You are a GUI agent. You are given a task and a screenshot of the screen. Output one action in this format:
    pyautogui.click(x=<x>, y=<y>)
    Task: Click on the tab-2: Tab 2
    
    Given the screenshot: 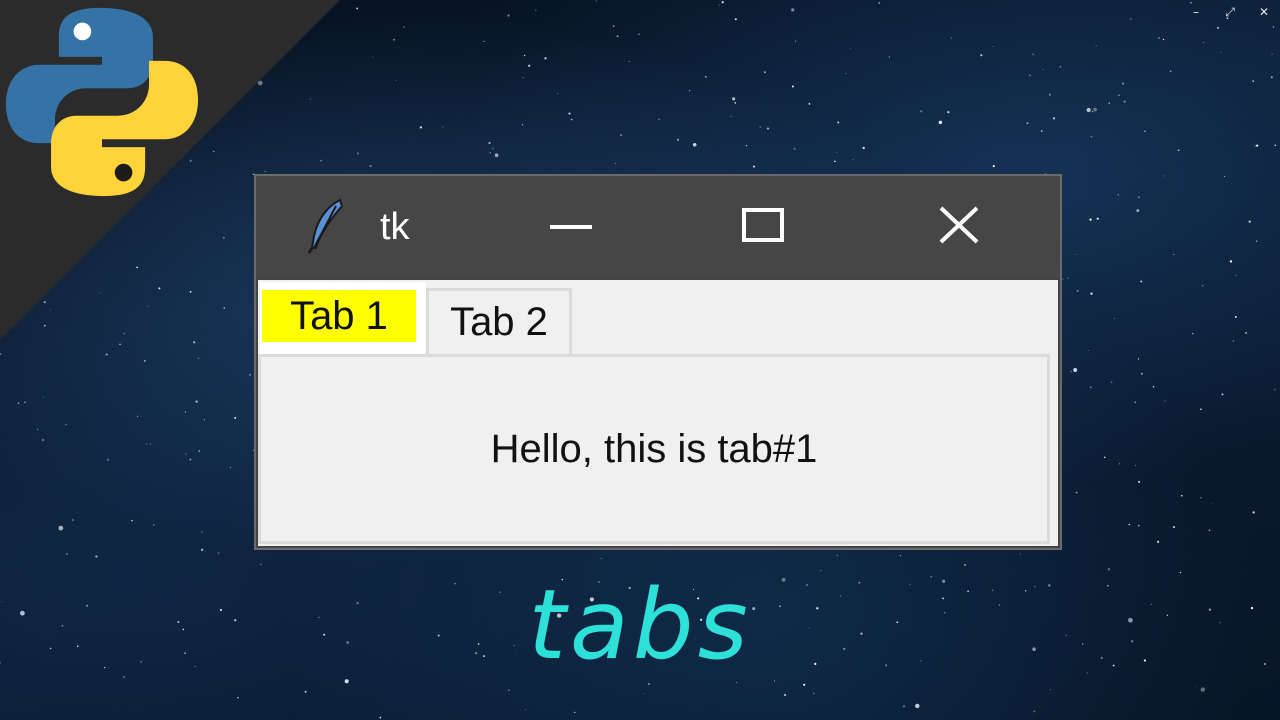 What is the action you would take?
    pyautogui.click(x=499, y=323)
    